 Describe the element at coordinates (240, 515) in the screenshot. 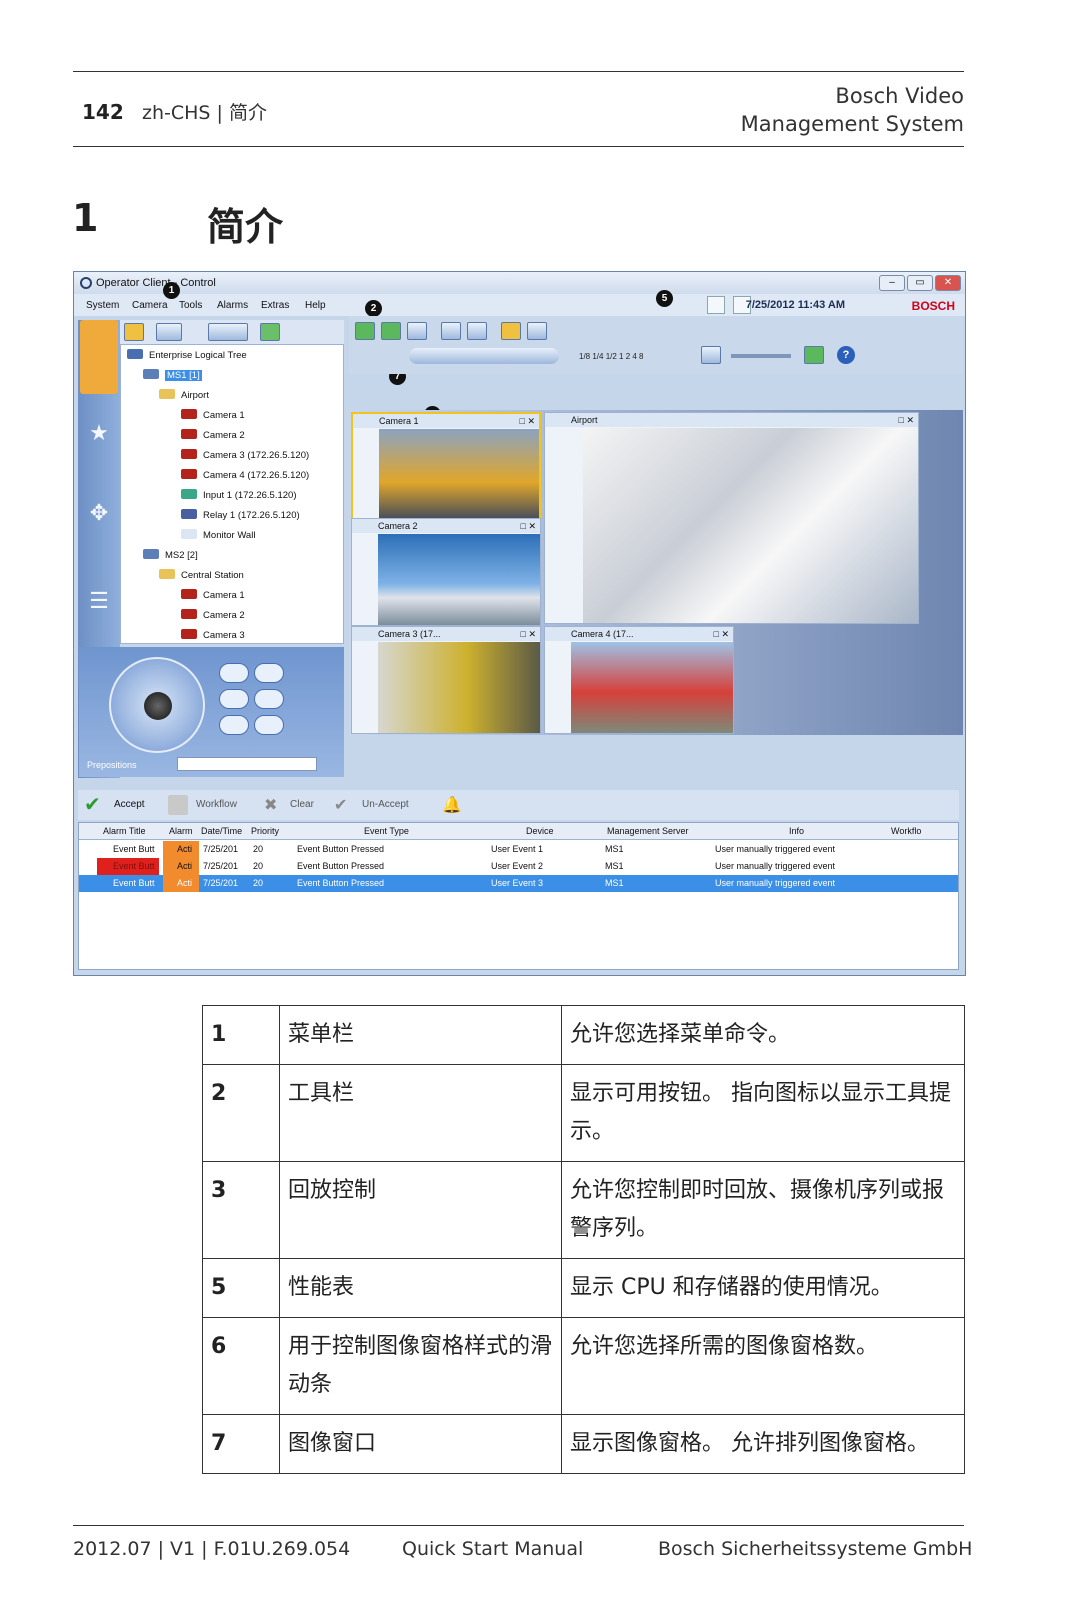

I see `tree-relay: Relay 1 (172.26.5.120)` at that location.